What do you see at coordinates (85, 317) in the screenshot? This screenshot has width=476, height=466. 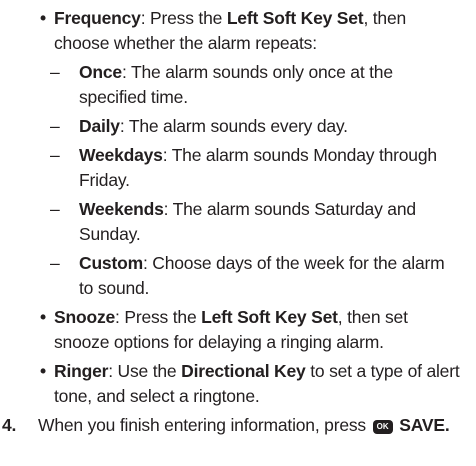 I see `snooze-term: Snooze` at bounding box center [85, 317].